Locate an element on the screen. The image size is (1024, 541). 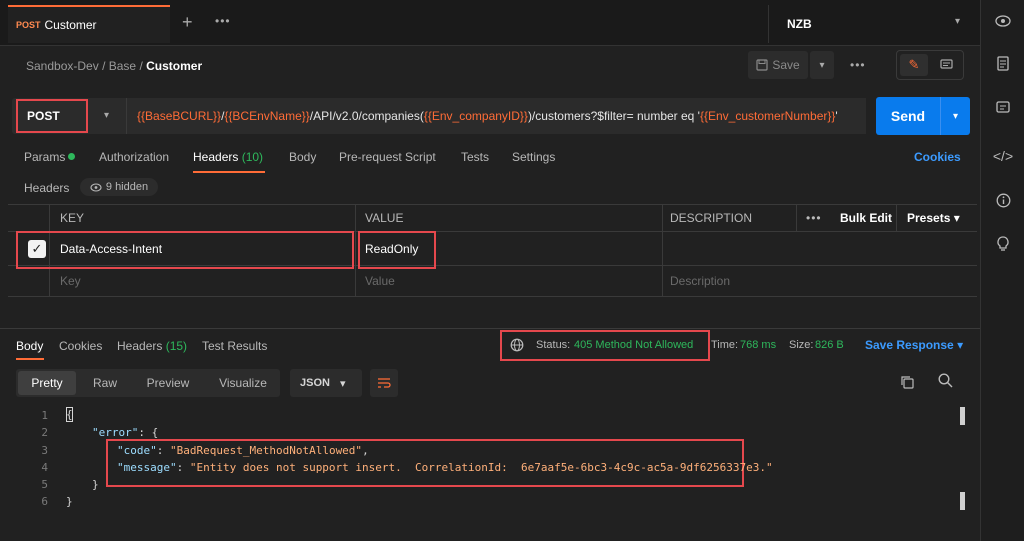
documentation-icon is located at coordinates (1002, 65).